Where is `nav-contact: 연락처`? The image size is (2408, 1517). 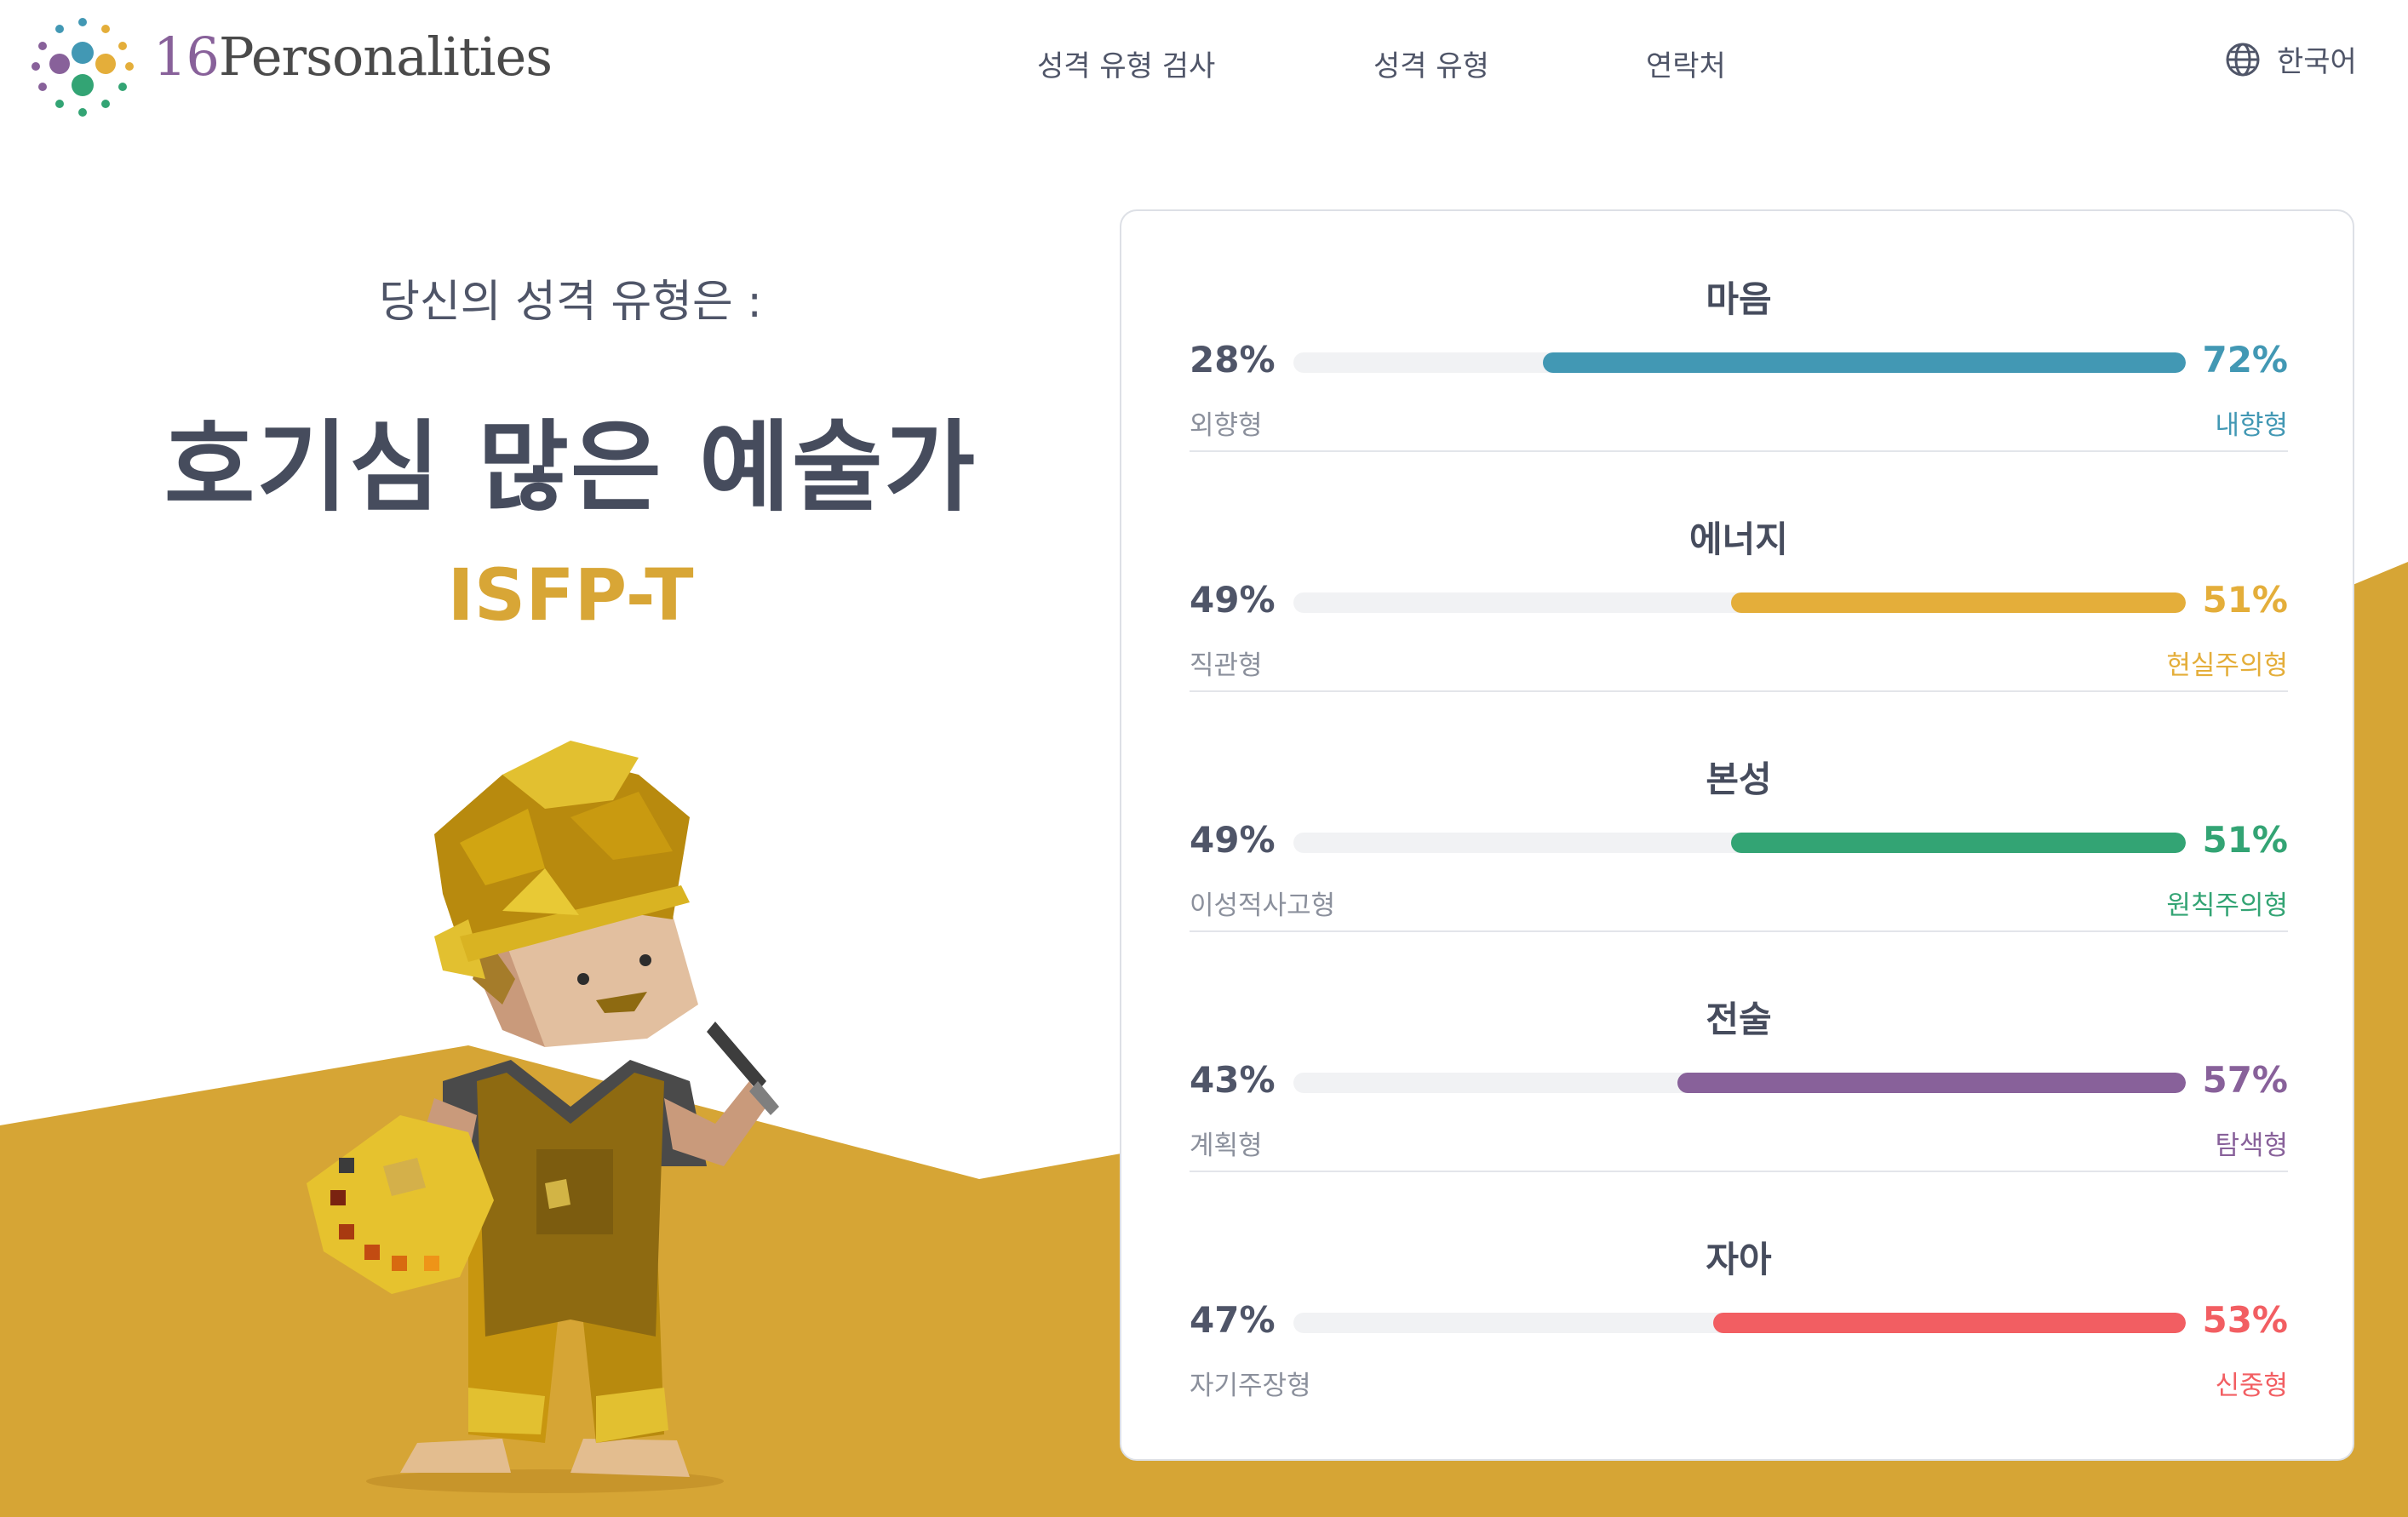
nav-contact: 연락처 is located at coordinates (1686, 63).